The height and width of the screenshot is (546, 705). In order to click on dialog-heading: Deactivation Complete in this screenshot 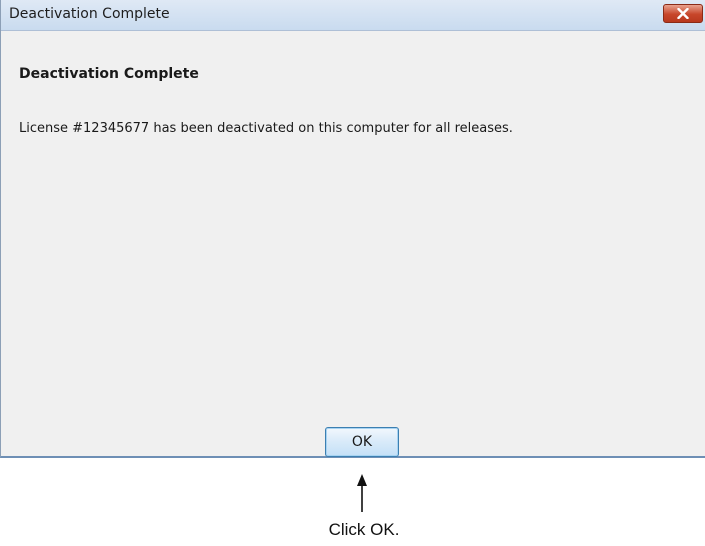, I will do `click(109, 74)`.